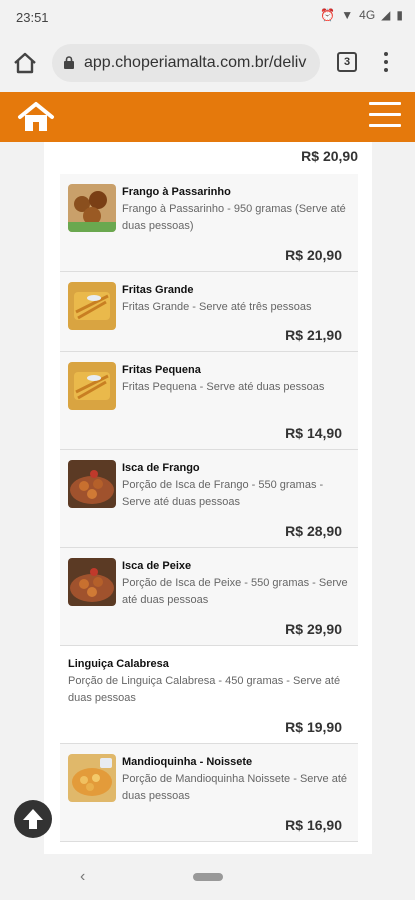 Image resolution: width=415 pixels, height=900 pixels. I want to click on url-bar: app.choperiamalta.com.br/deliv, so click(186, 63).